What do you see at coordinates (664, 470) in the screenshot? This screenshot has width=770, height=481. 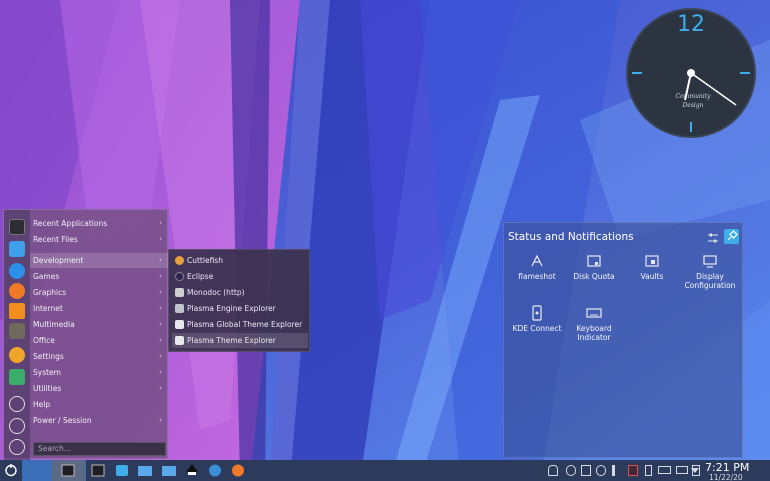 I see `keyboard-tray-icon` at bounding box center [664, 470].